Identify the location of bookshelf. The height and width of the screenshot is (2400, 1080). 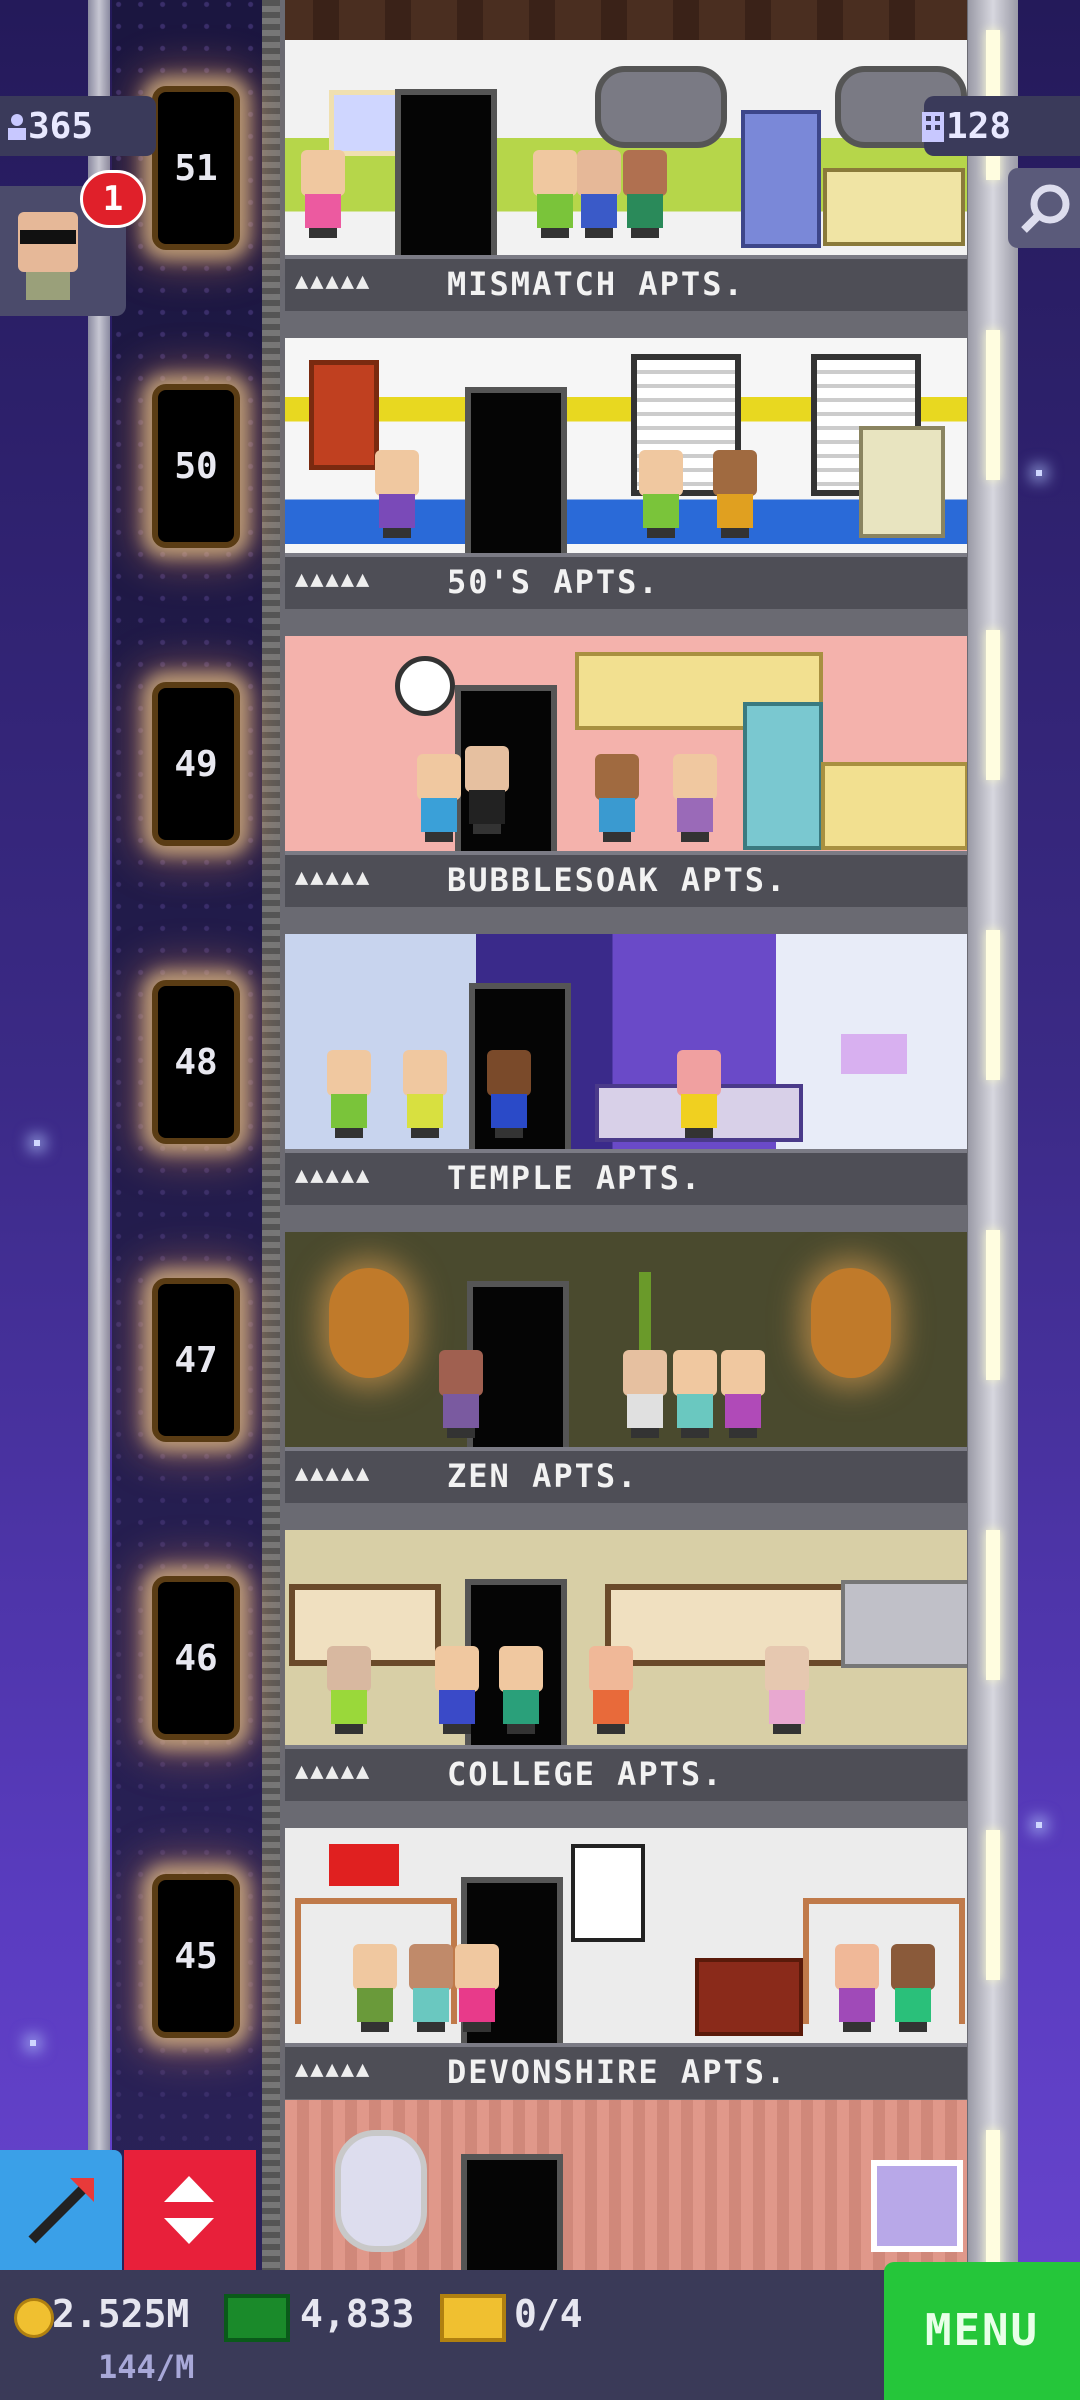
(749, 1997).